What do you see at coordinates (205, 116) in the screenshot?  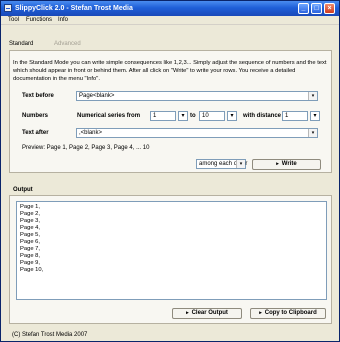 I see `to-value: 10` at bounding box center [205, 116].